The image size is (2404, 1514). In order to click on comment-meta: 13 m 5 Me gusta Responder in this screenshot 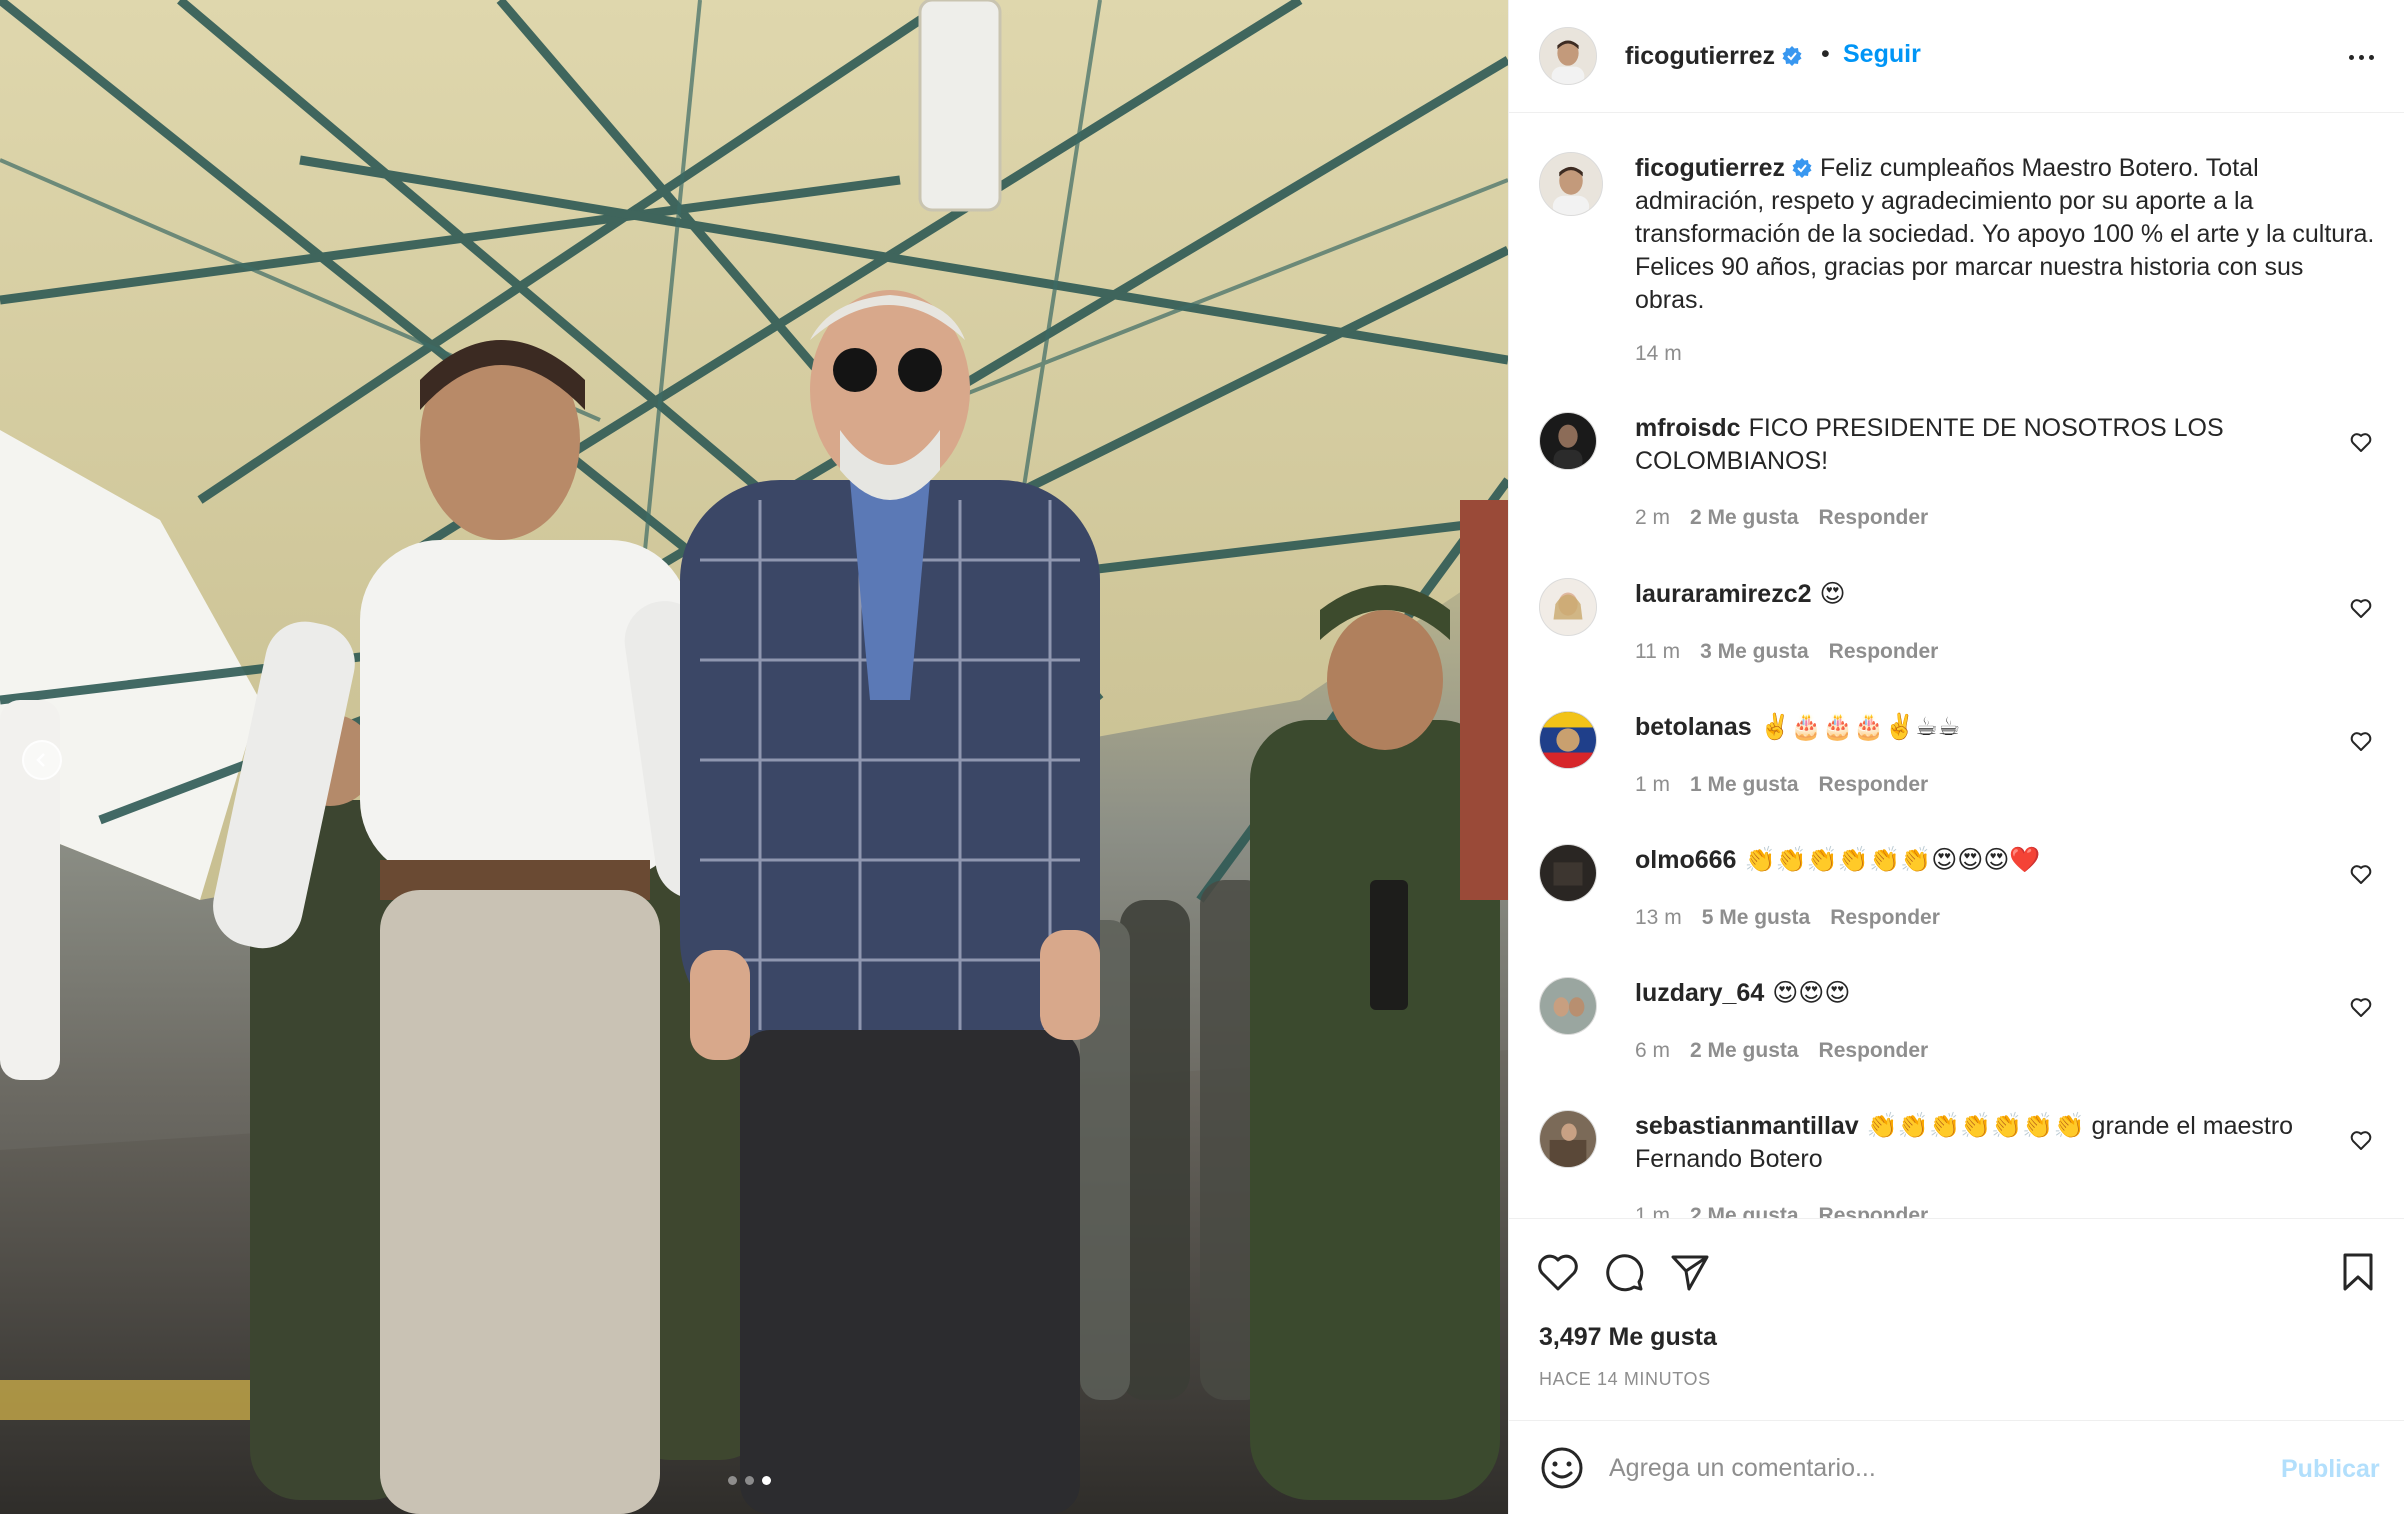, I will do `click(1787, 918)`.